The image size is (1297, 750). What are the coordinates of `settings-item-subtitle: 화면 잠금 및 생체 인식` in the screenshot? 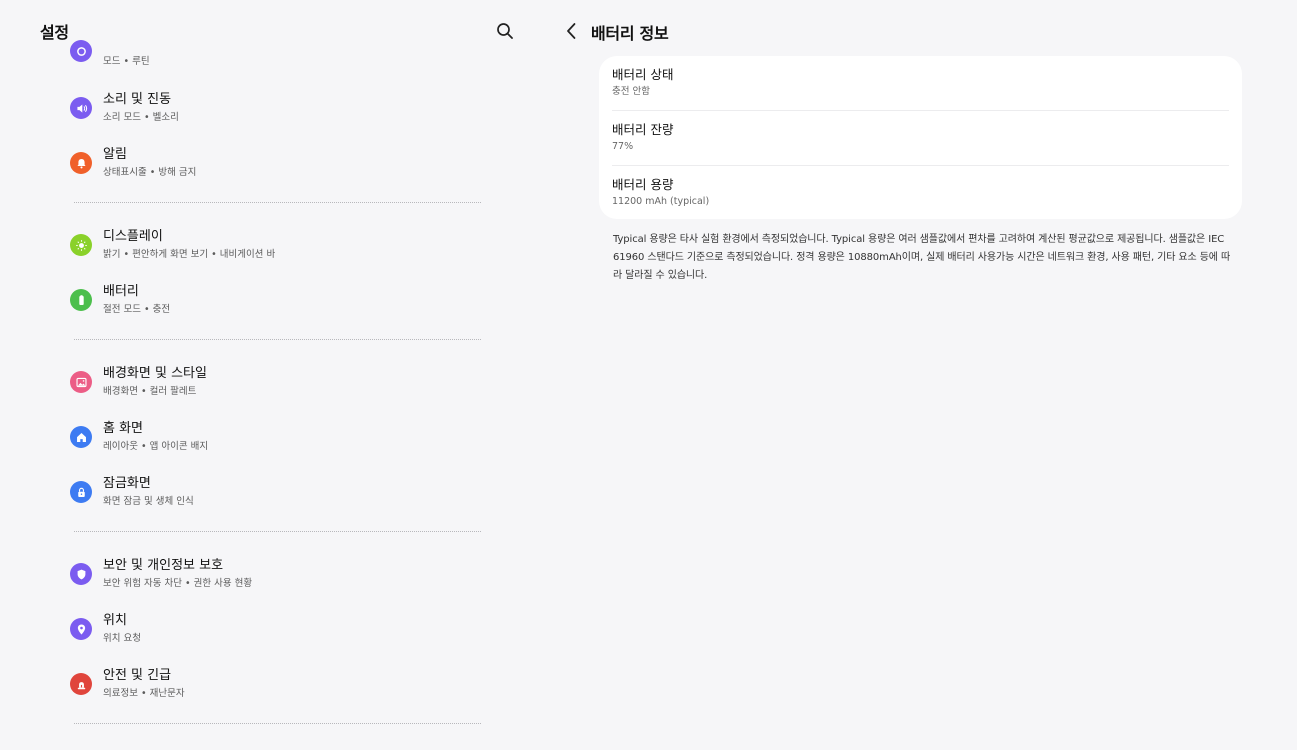 It's located at (148, 501).